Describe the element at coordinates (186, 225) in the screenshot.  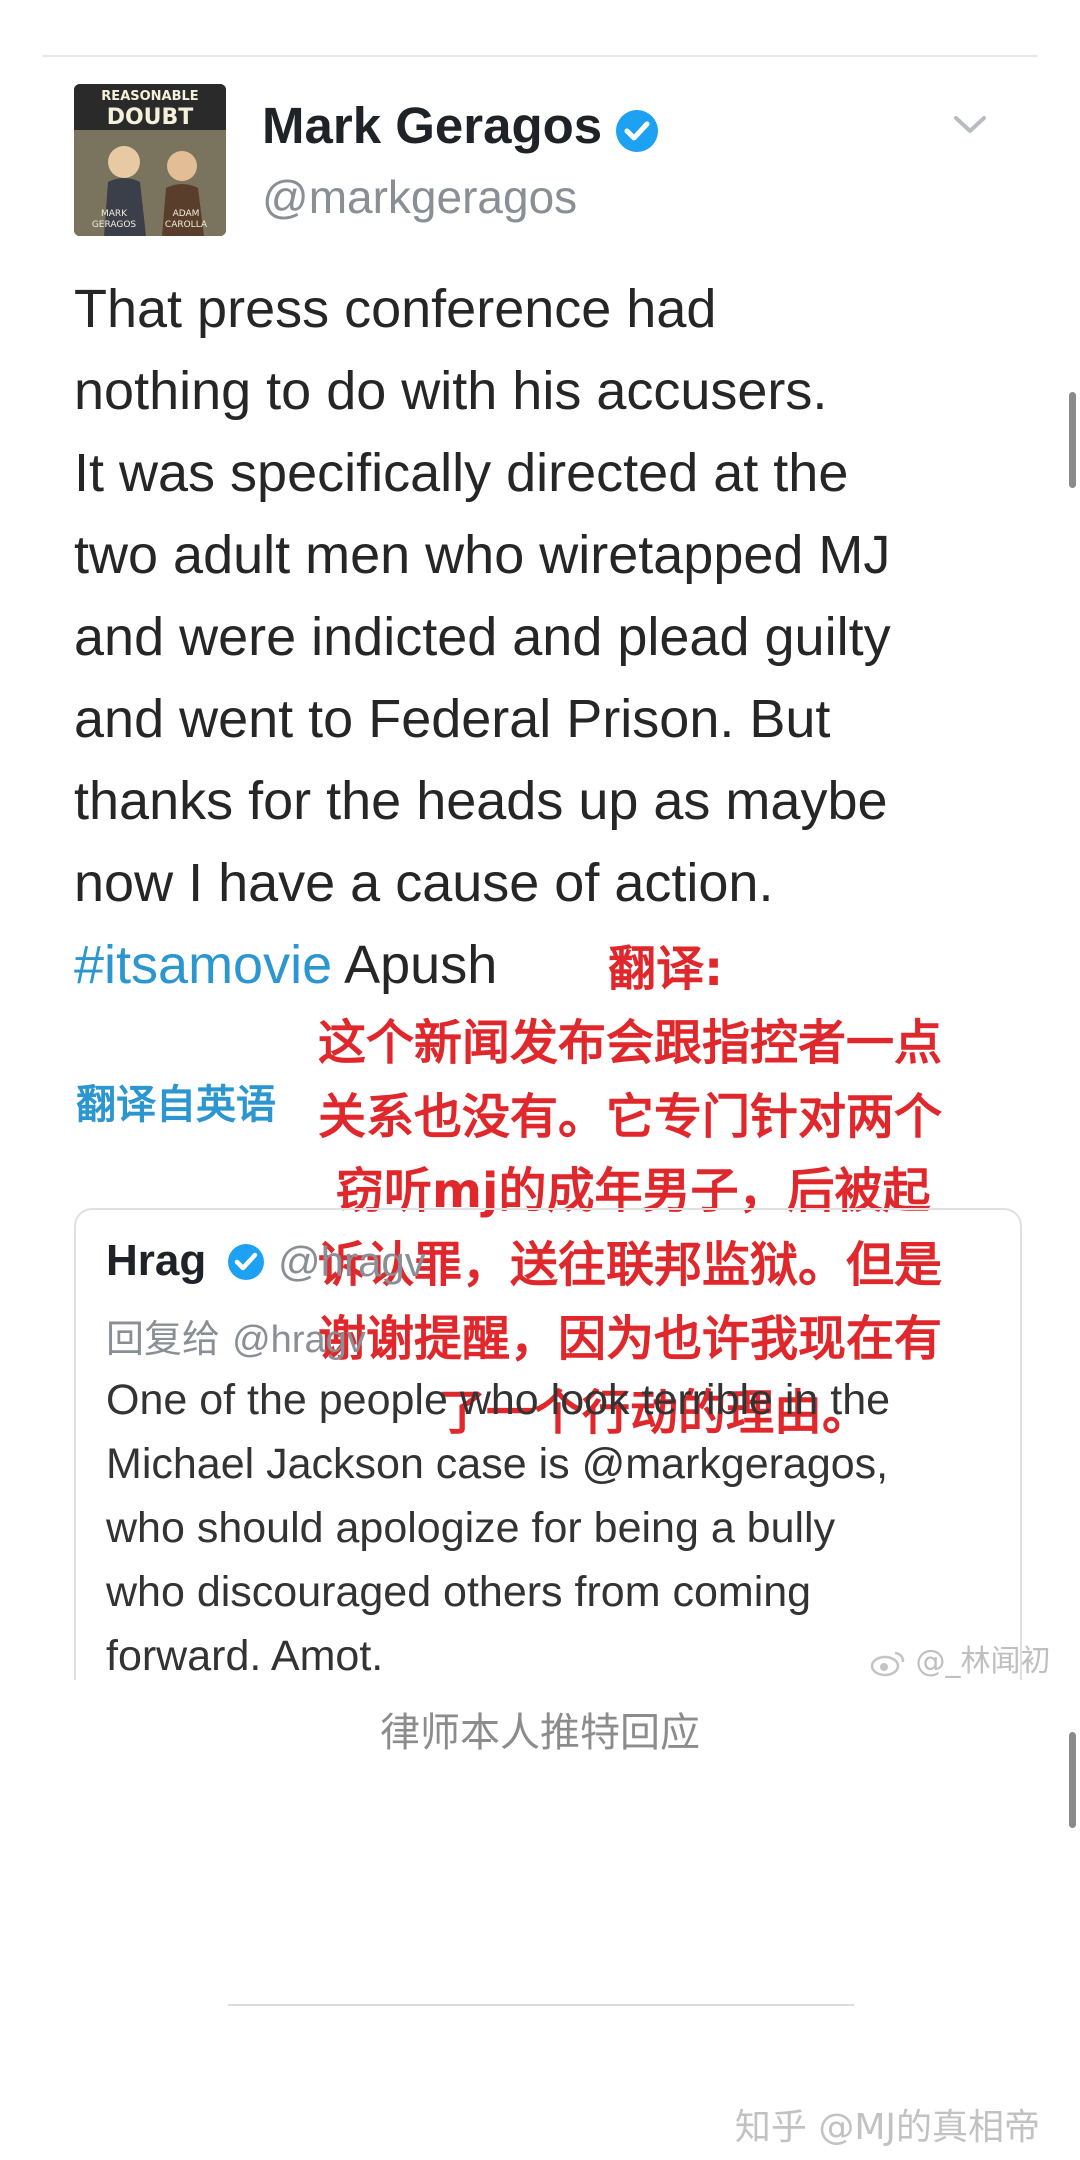
I see `svg-text: CAROLLA` at that location.